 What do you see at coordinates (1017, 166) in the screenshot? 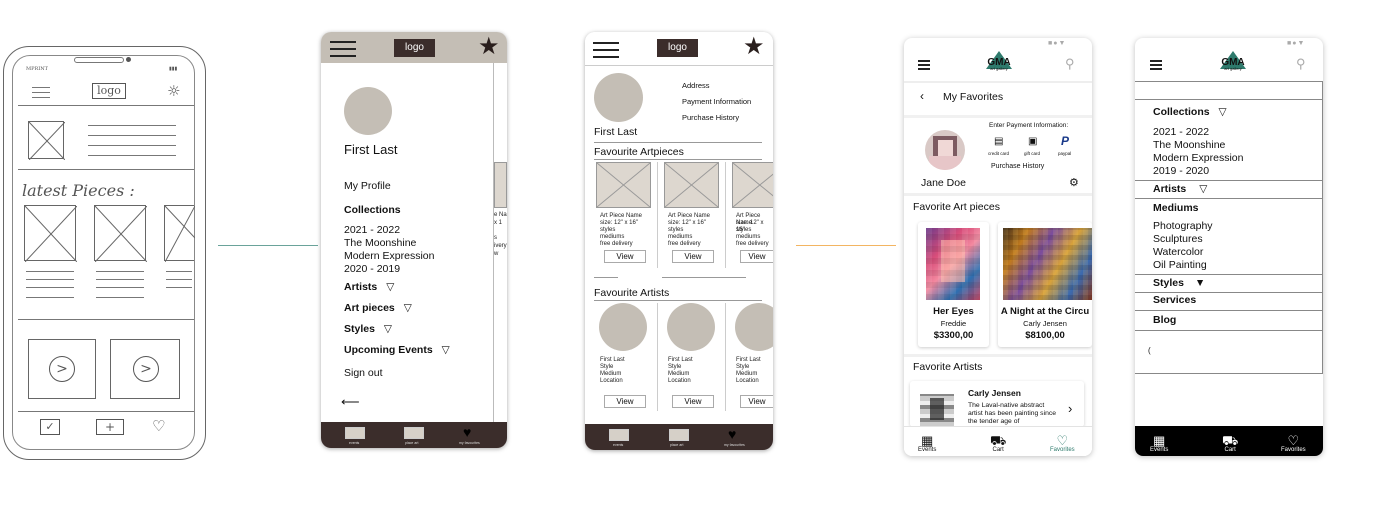
I see `purchase-history-link: Purchase History` at bounding box center [1017, 166].